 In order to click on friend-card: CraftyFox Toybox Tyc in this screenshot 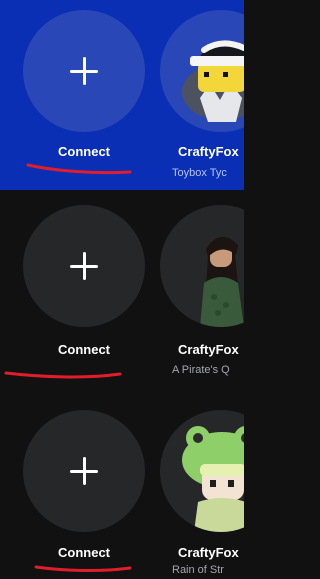, I will do `click(202, 95)`.